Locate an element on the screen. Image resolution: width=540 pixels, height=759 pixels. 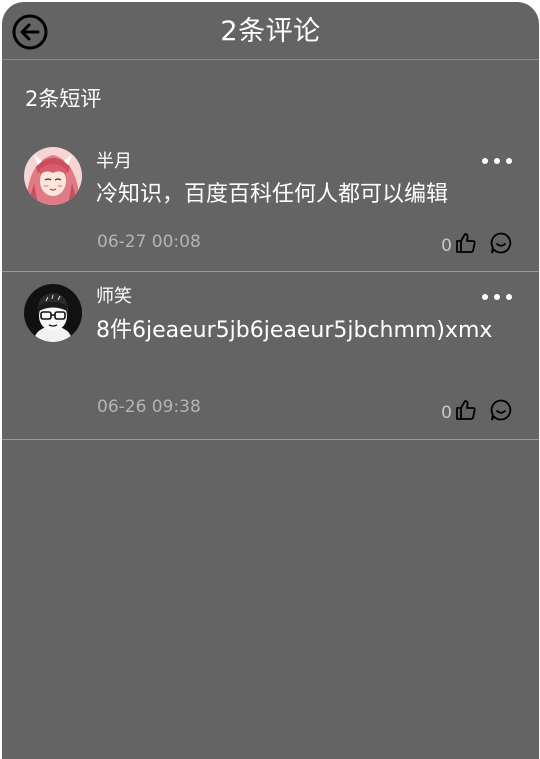
comment-author: 师笑 is located at coordinates (114, 297).